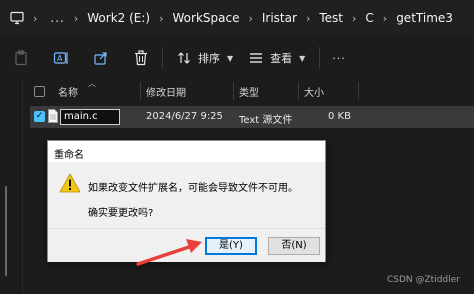 This screenshot has width=474, height=294. What do you see at coordinates (339, 116) in the screenshot?
I see `file-size: 0 KB` at bounding box center [339, 116].